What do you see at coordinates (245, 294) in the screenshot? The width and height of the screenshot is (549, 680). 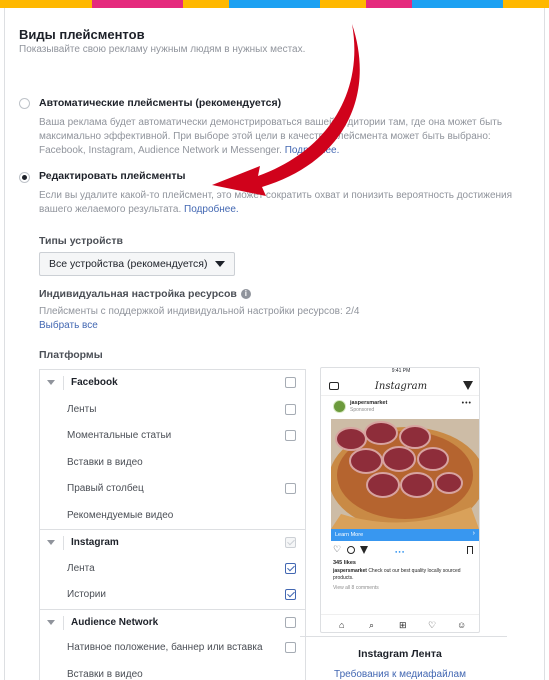 I see `info-icon: i` at bounding box center [245, 294].